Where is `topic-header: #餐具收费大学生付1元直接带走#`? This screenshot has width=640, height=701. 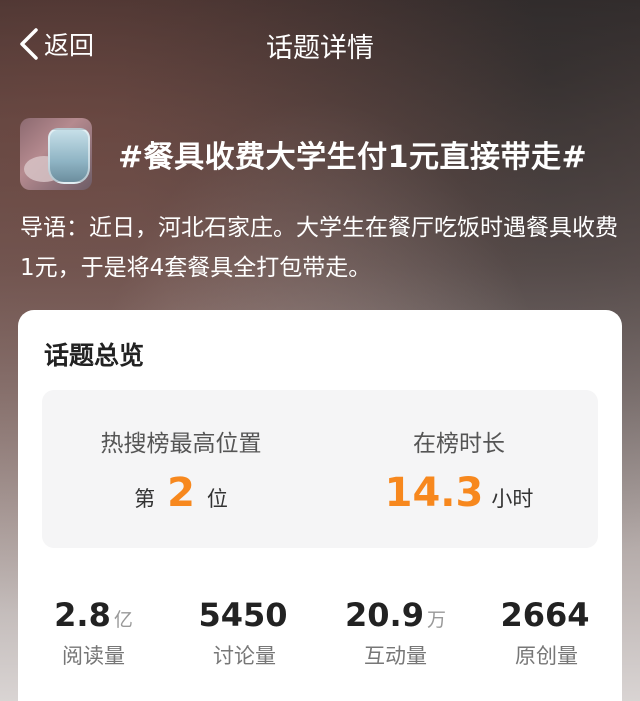
topic-header: #餐具收费大学生付1元直接带走# is located at coordinates (303, 154).